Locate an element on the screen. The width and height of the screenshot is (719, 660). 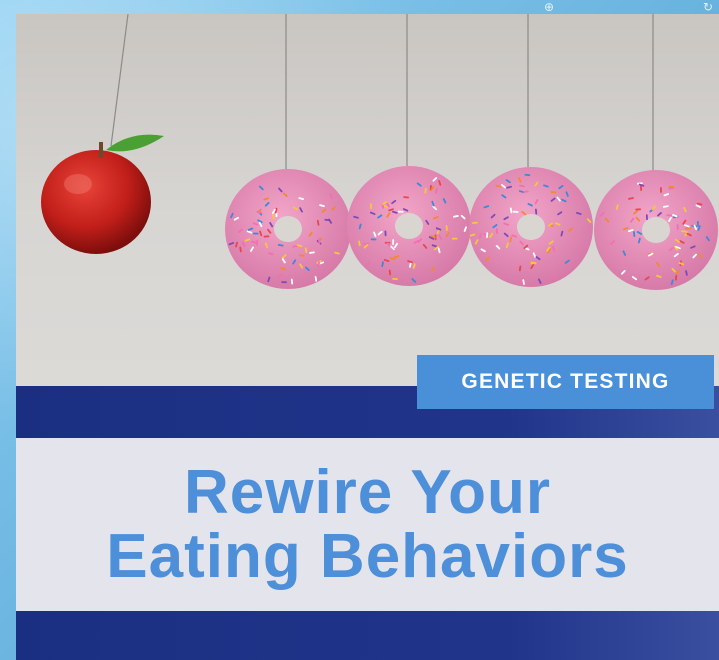
refresh-icon: ↻ is located at coordinates (708, 7).